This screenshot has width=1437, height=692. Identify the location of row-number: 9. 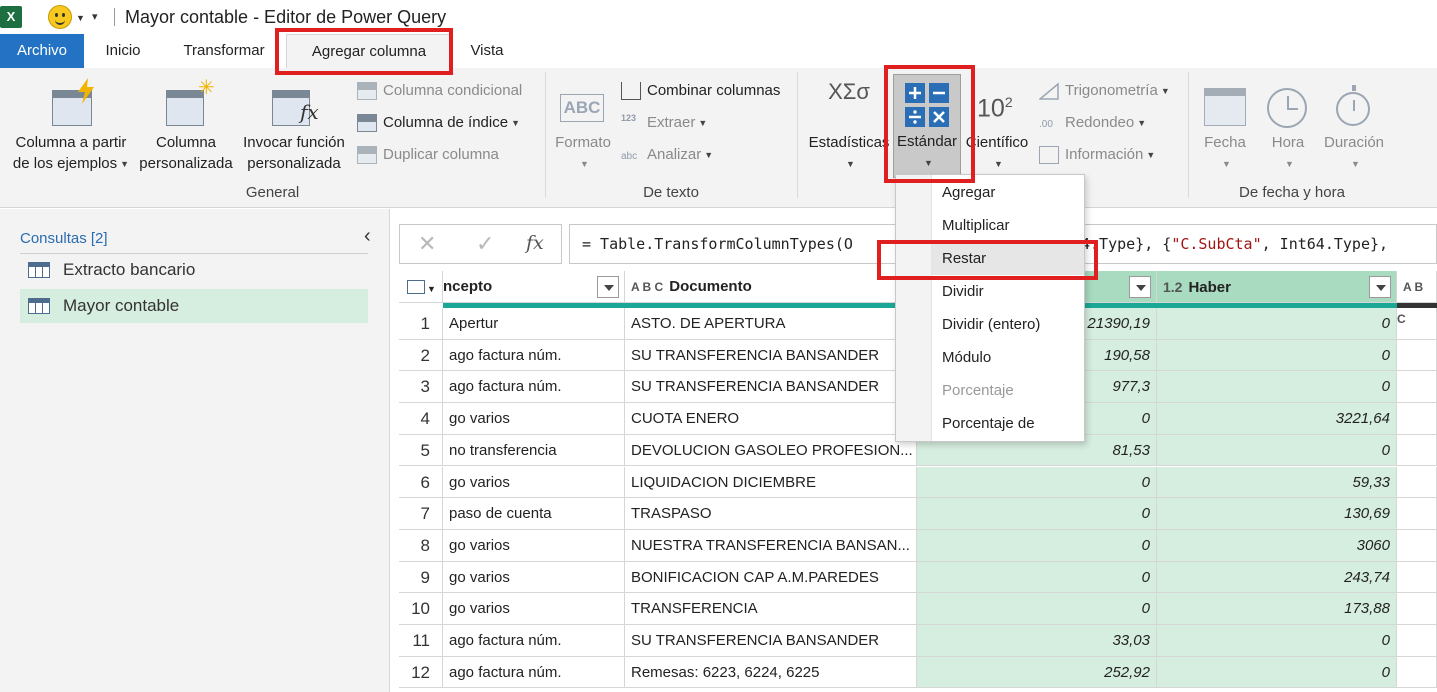
(421, 577).